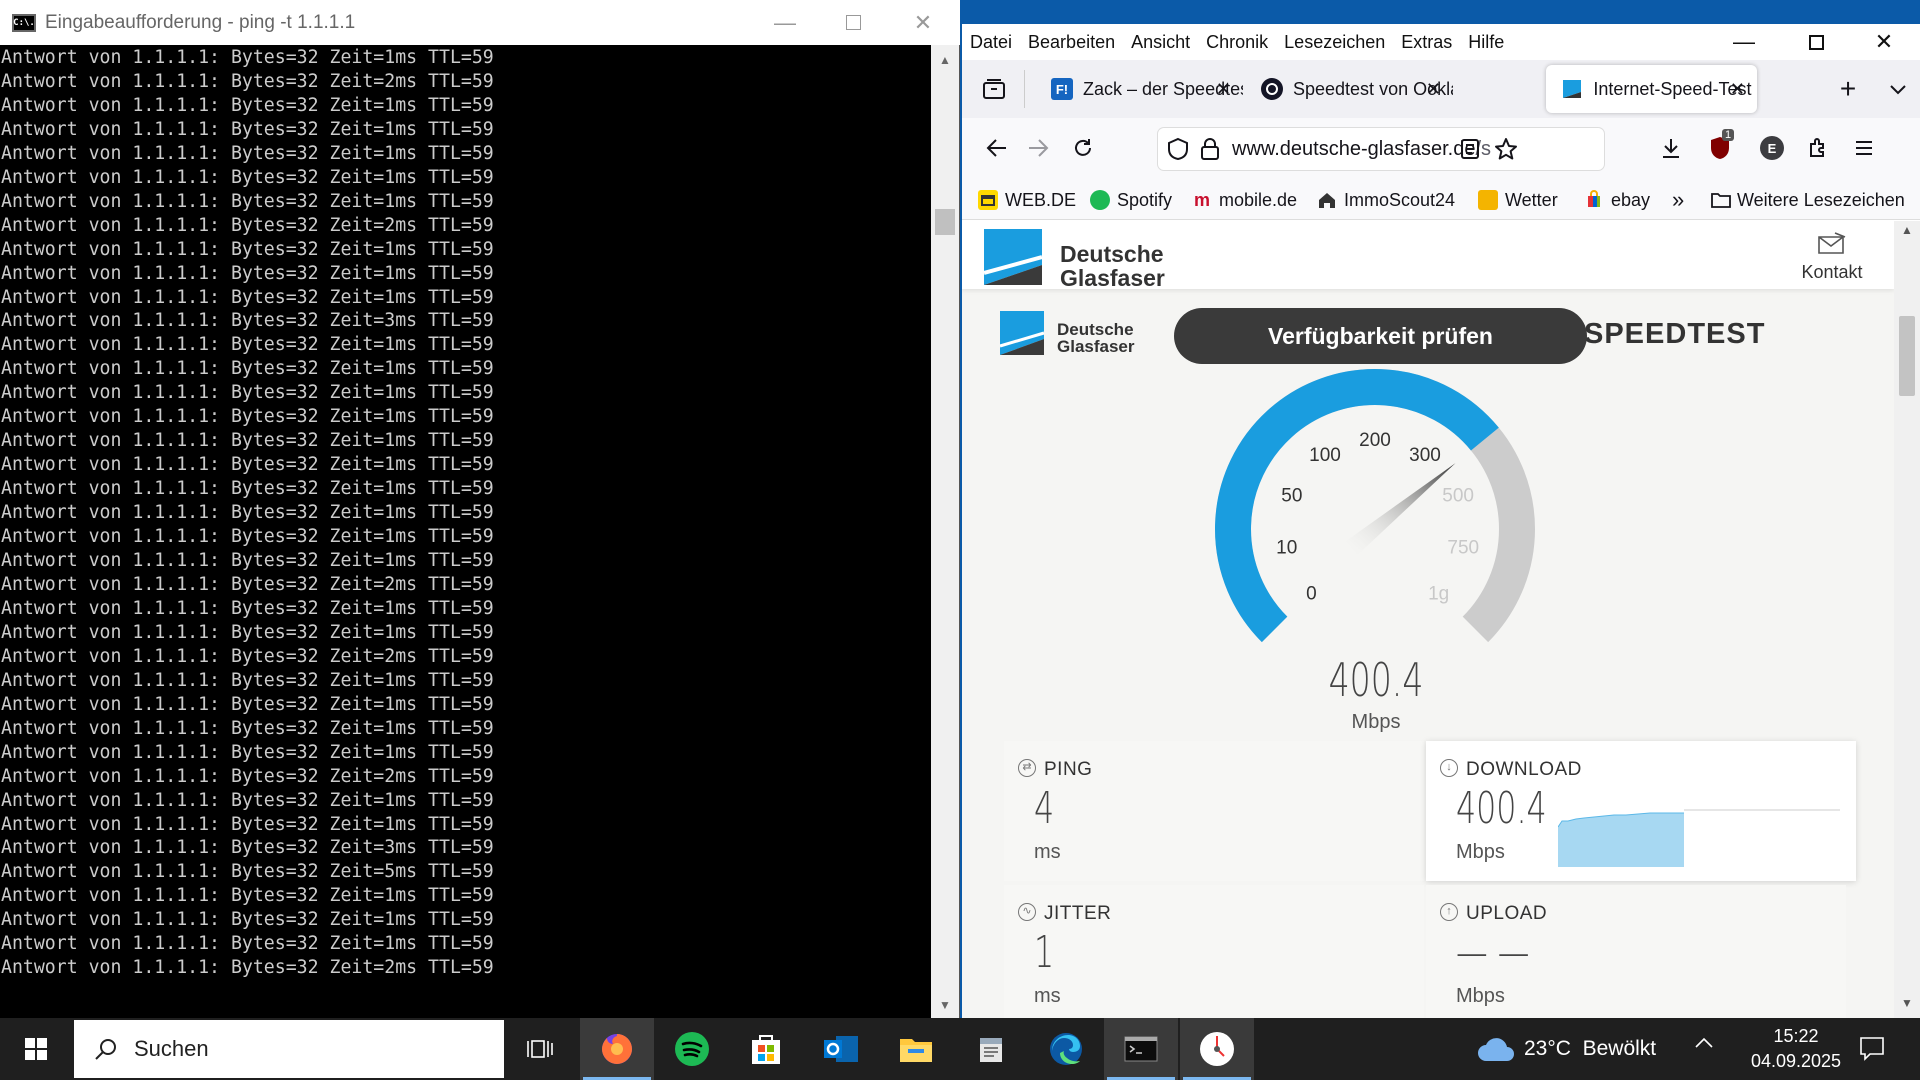 Image resolution: width=1920 pixels, height=1080 pixels. I want to click on menu-bearbeiten: Bearbeiten, so click(1071, 42).